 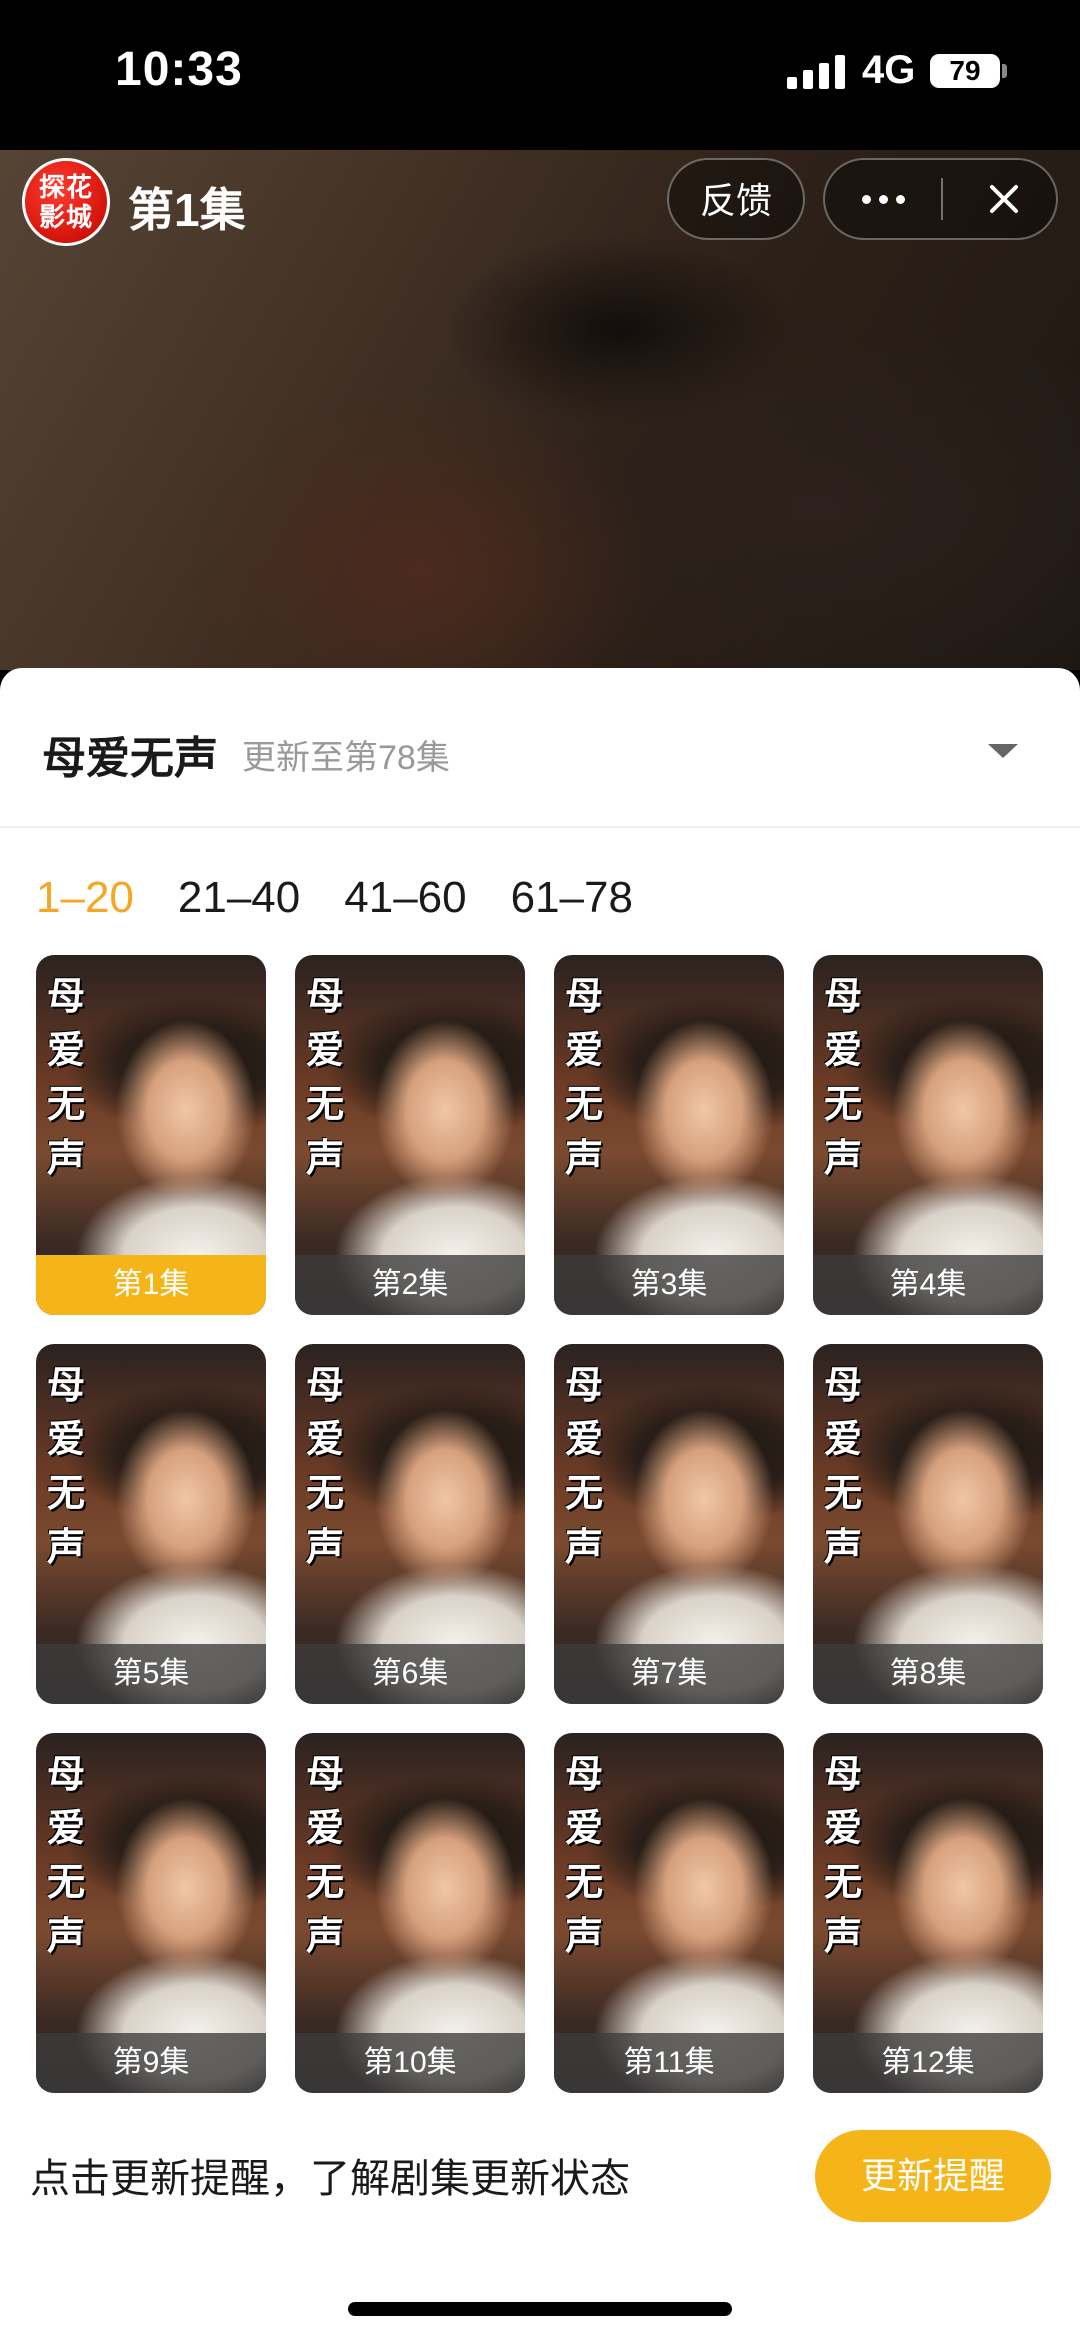 I want to click on episode-label: 第5集, so click(x=151, y=1674).